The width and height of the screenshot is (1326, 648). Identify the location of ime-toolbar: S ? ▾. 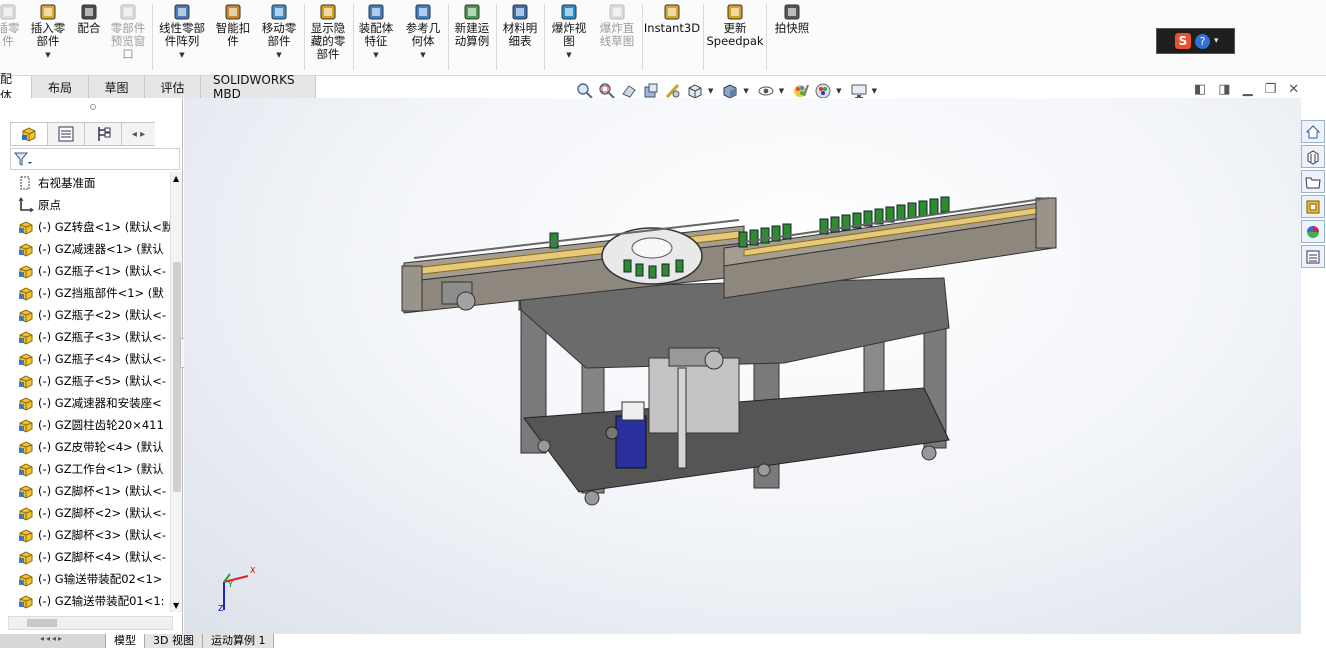
(1195, 41).